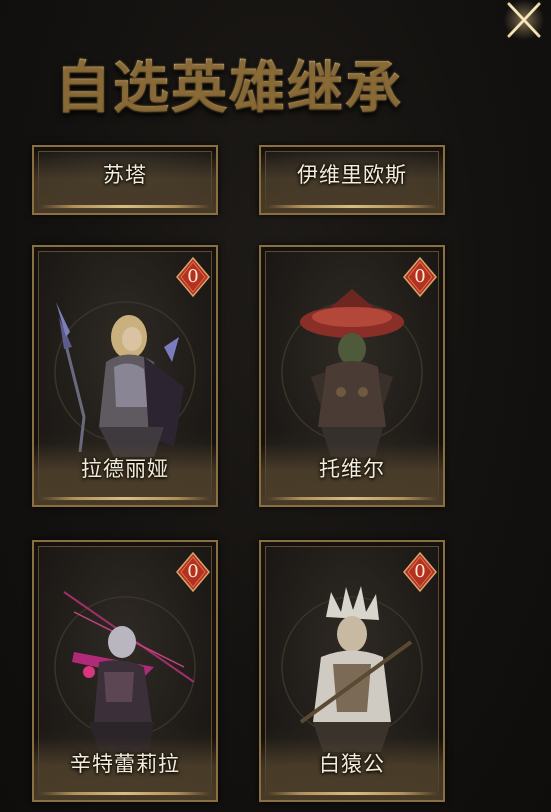 This screenshot has width=551, height=812. Describe the element at coordinates (125, 175) in the screenshot. I see `hero-name: 苏塔` at that location.